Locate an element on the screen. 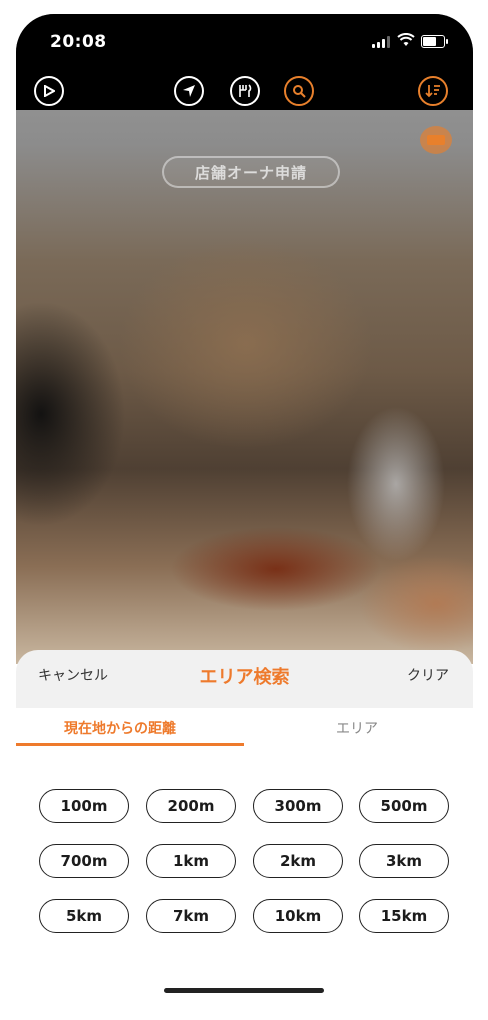 Image resolution: width=488 pixels, height=1020 pixels. clear-button: クリア is located at coordinates (428, 675).